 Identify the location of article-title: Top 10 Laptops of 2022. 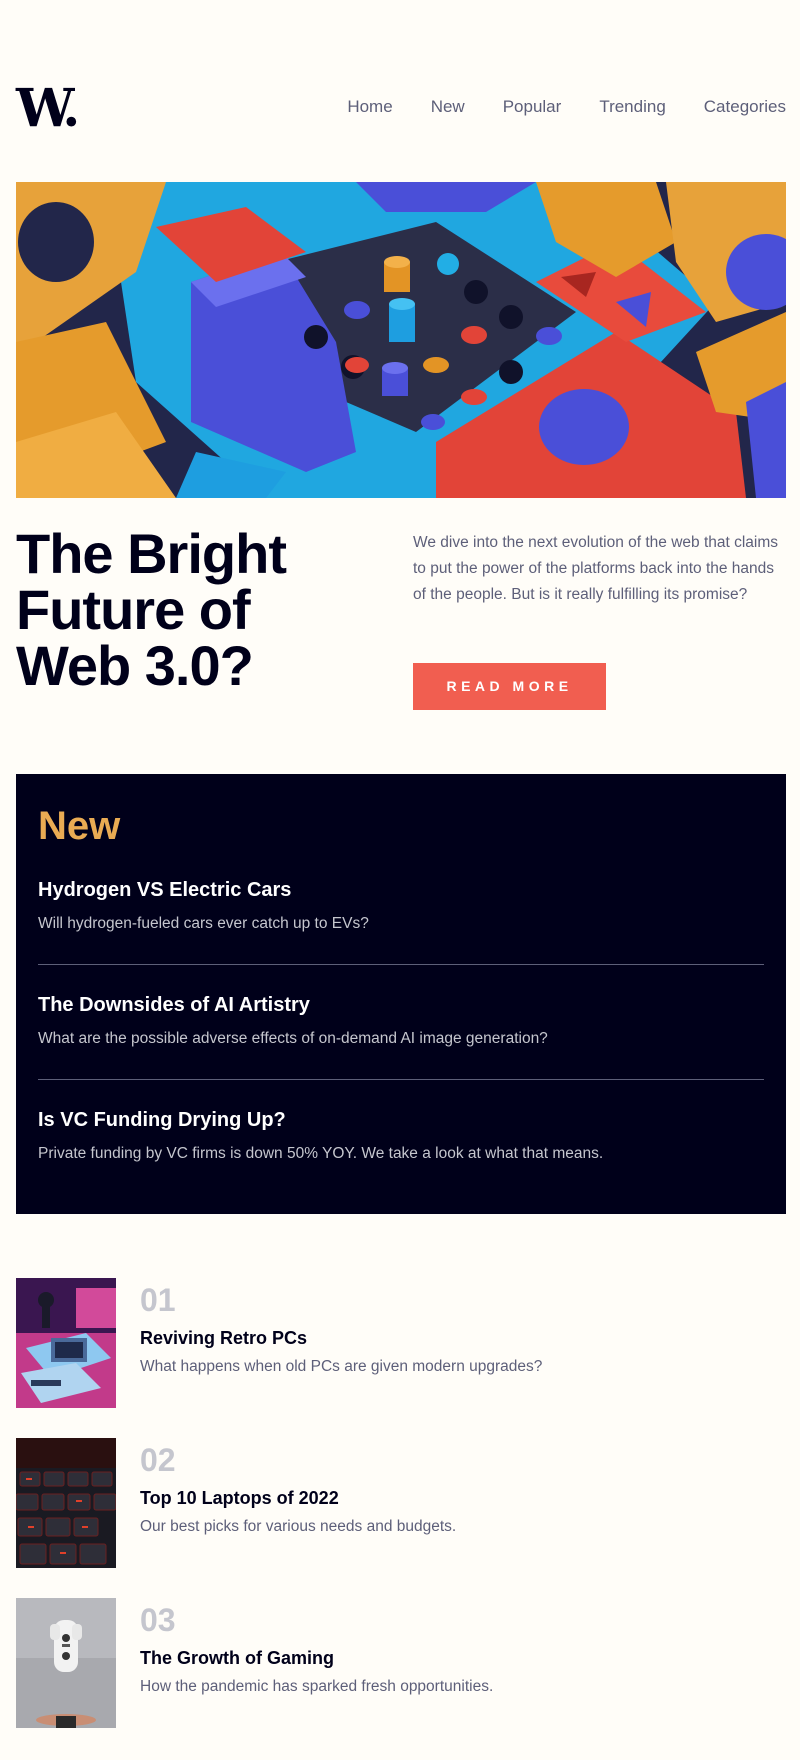
(239, 1498).